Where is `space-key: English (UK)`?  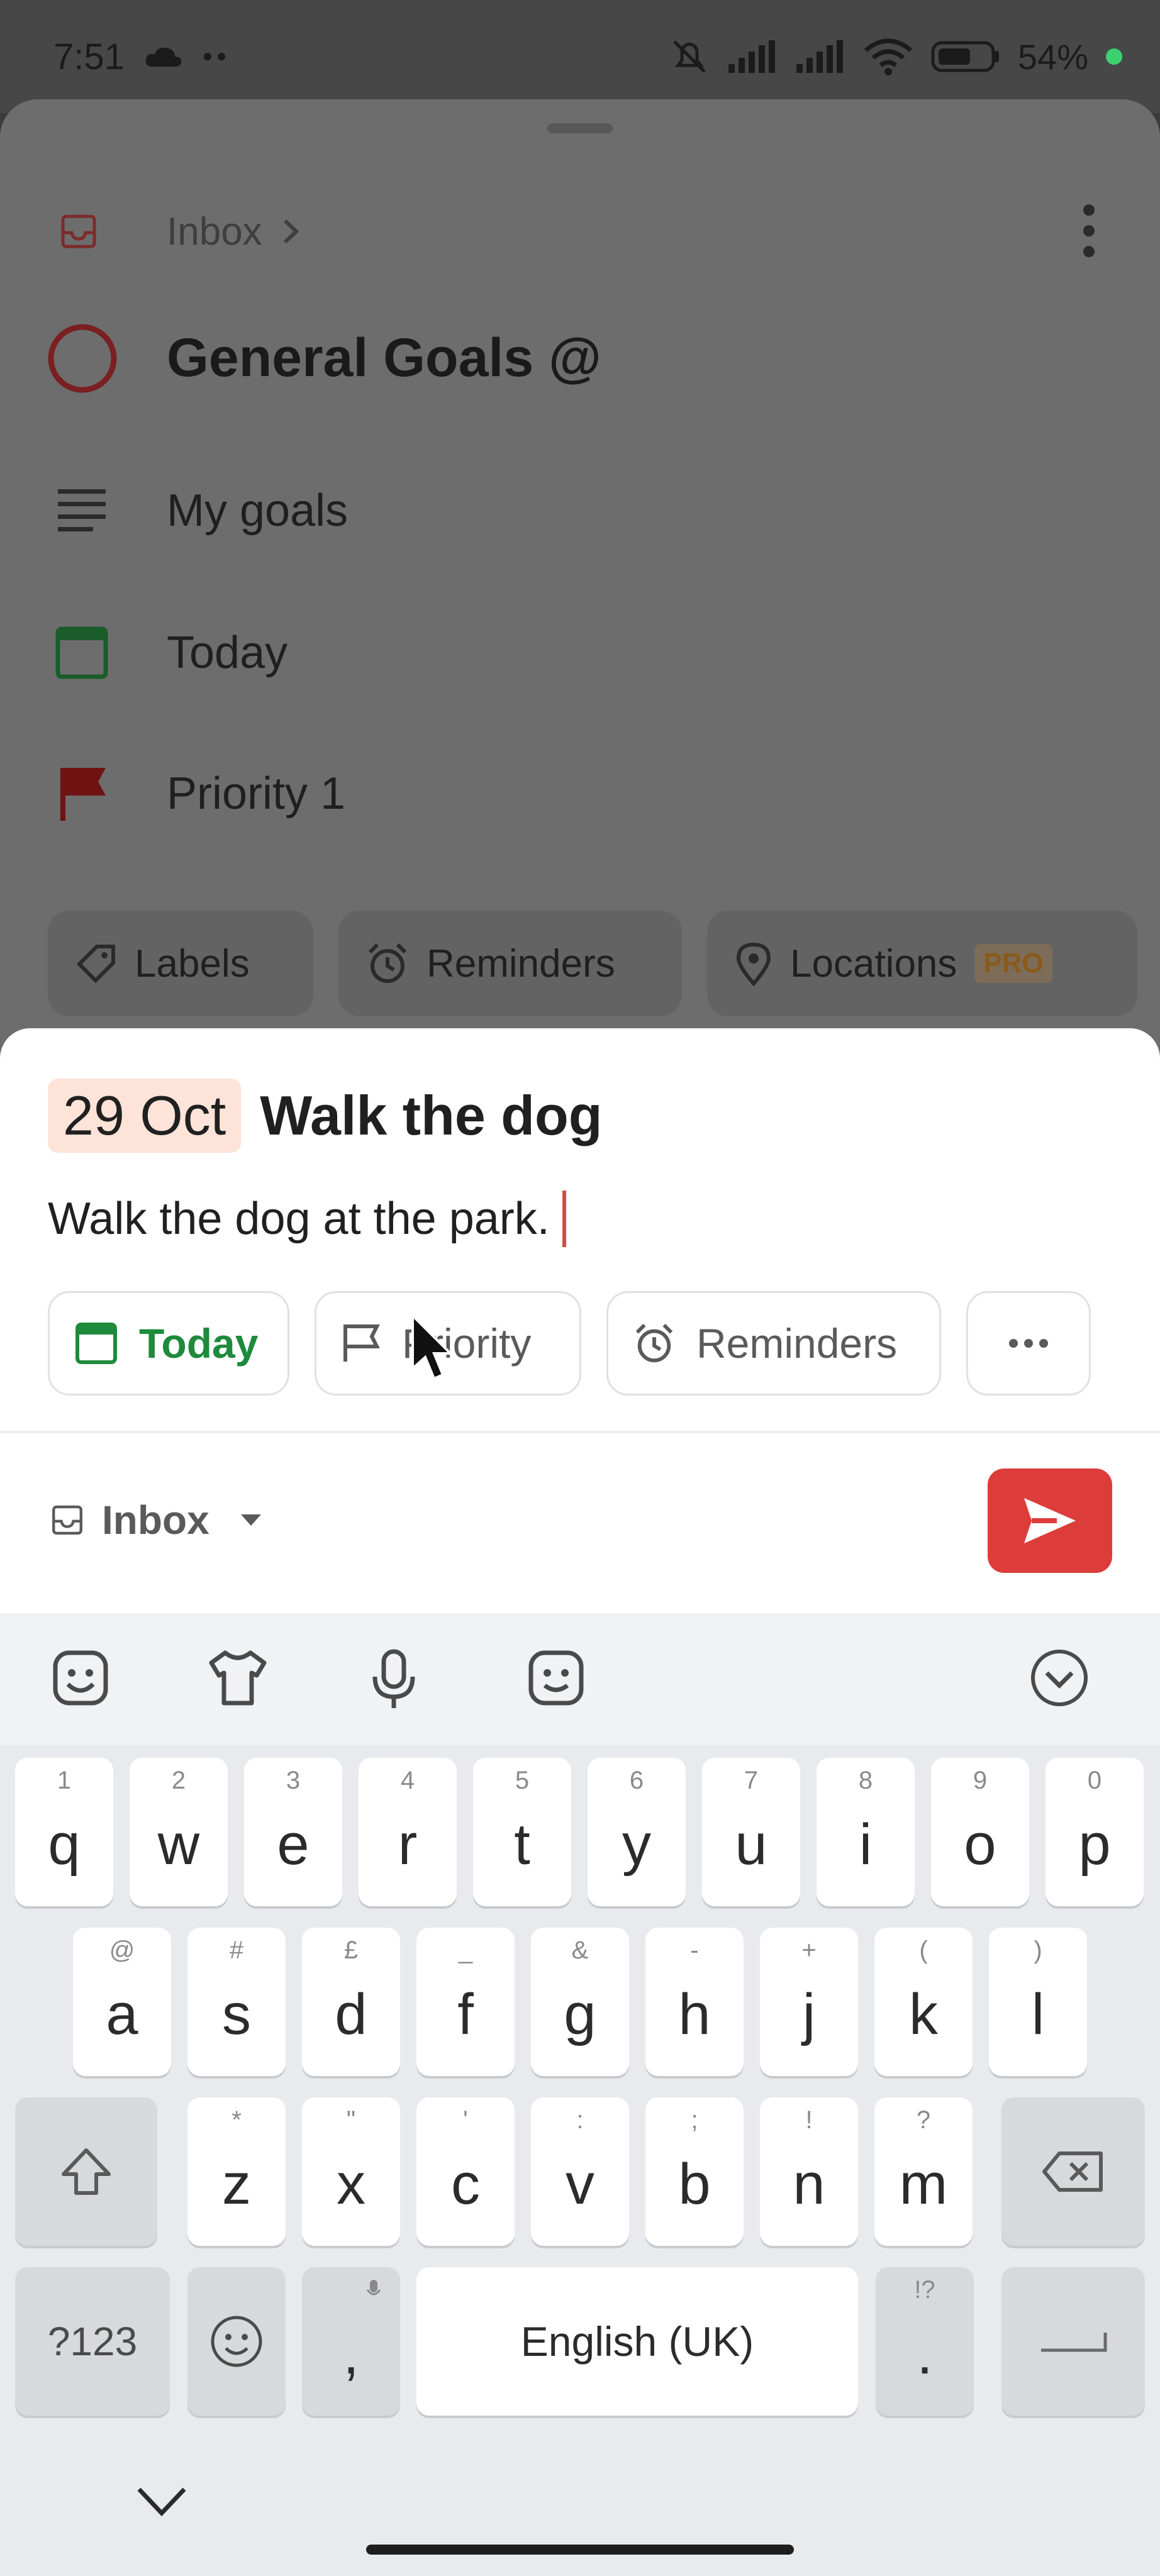
space-key: English (UK) is located at coordinates (637, 2341).